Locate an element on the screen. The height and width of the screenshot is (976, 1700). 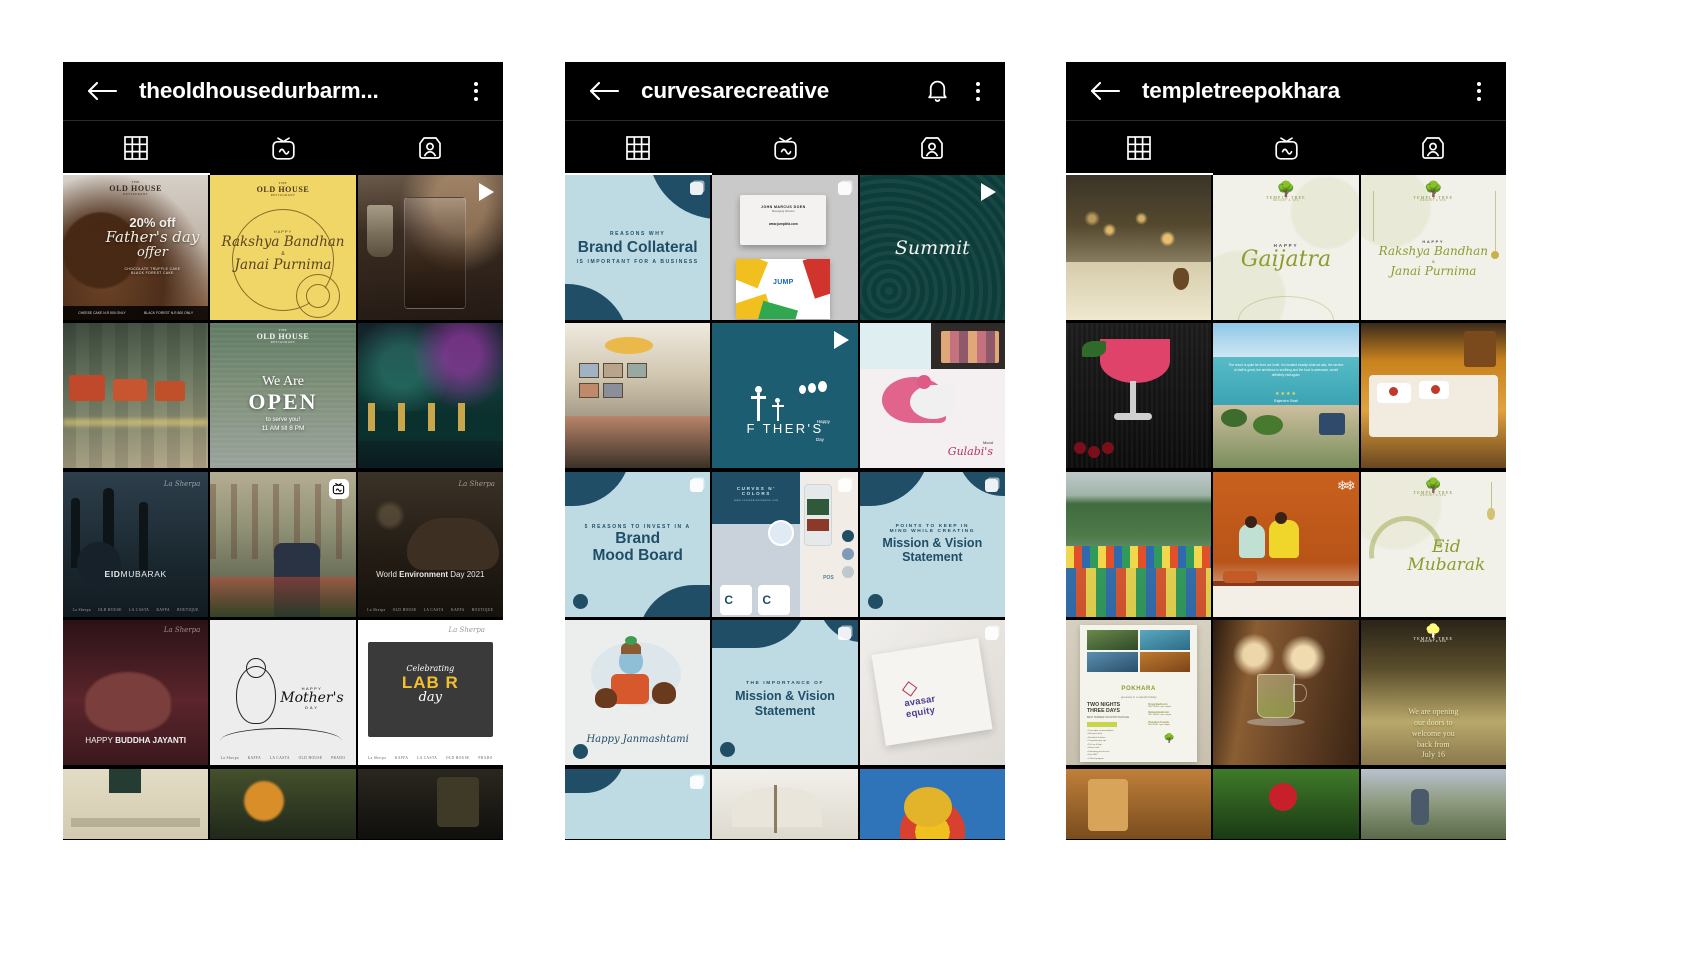
grid-post: La Sherpa HAPPY BUDDHA JAYANTI is located at coordinates (136, 693).